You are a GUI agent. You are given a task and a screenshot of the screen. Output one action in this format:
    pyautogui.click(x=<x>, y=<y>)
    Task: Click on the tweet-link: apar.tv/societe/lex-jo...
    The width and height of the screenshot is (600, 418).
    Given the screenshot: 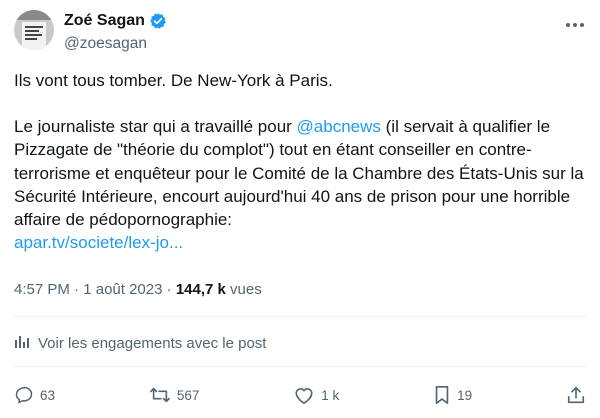 What is the action you would take?
    pyautogui.click(x=98, y=242)
    